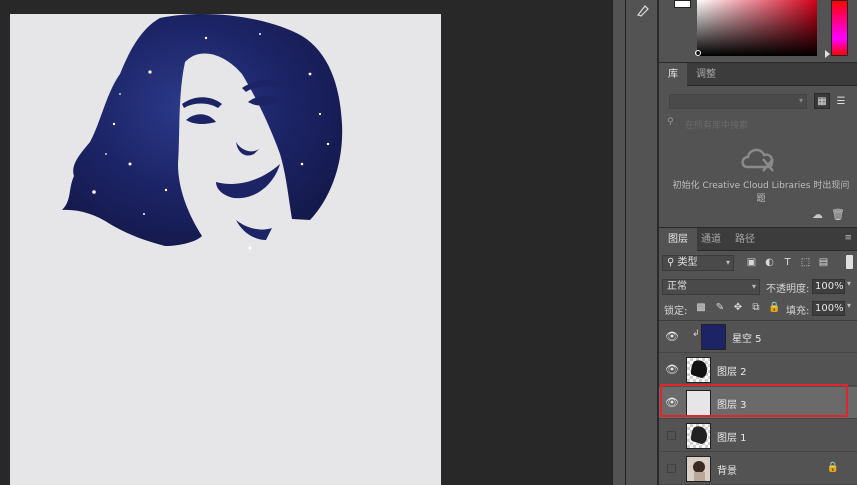 This screenshot has width=857, height=485. What do you see at coordinates (682, 4) in the screenshot?
I see `foreground-swatch` at bounding box center [682, 4].